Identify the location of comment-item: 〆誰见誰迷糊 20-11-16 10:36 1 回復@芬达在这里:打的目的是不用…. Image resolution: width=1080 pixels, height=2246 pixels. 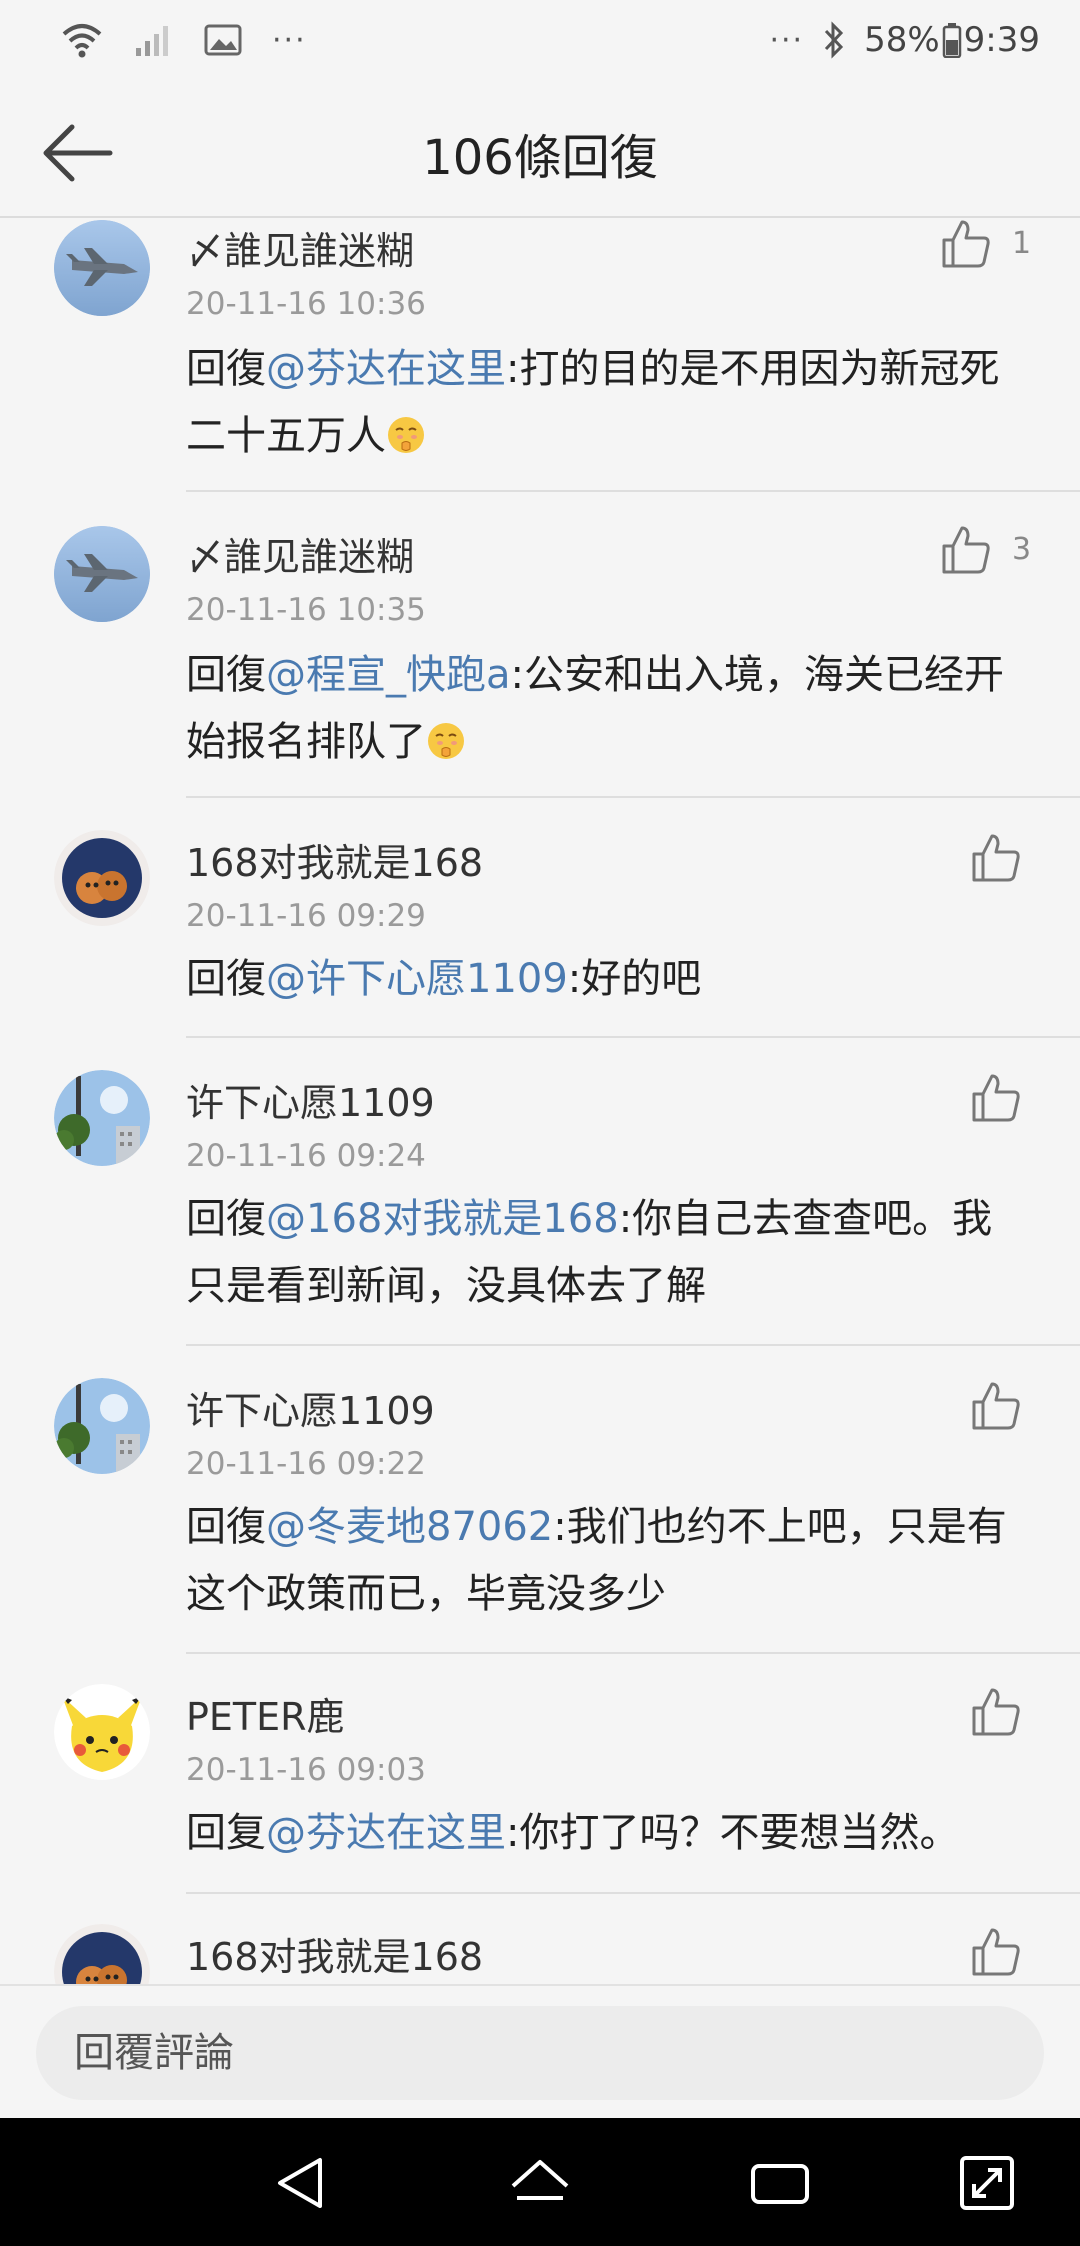
(540, 355).